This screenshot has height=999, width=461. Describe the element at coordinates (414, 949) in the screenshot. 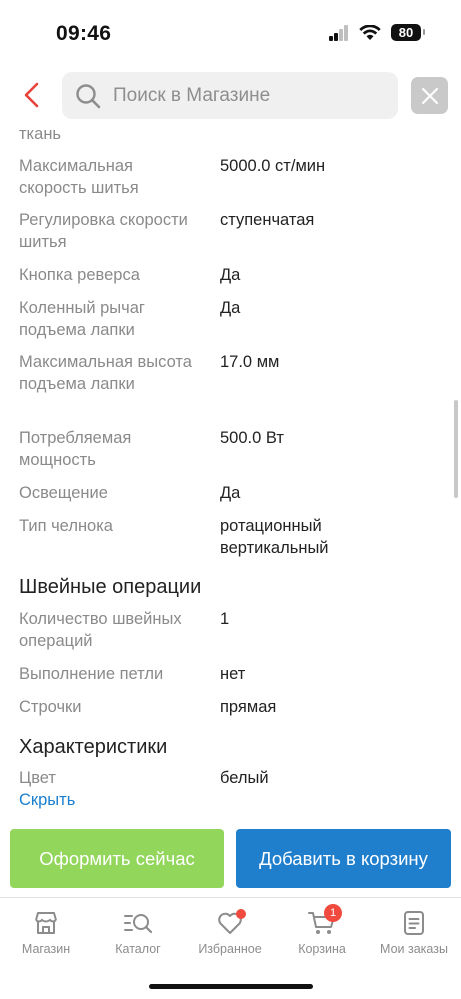

I see `tab-label: Мои заказы` at that location.